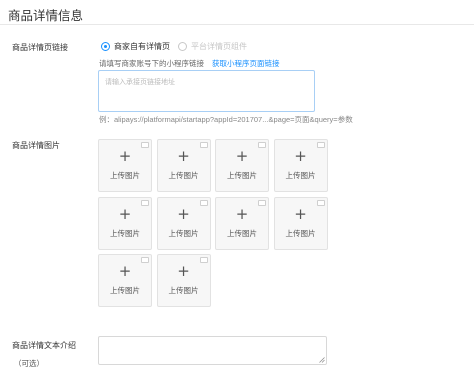 The width and height of the screenshot is (474, 382). Describe the element at coordinates (246, 63) in the screenshot. I see `get-miniapp-link: 获取小程序页面链接` at that location.